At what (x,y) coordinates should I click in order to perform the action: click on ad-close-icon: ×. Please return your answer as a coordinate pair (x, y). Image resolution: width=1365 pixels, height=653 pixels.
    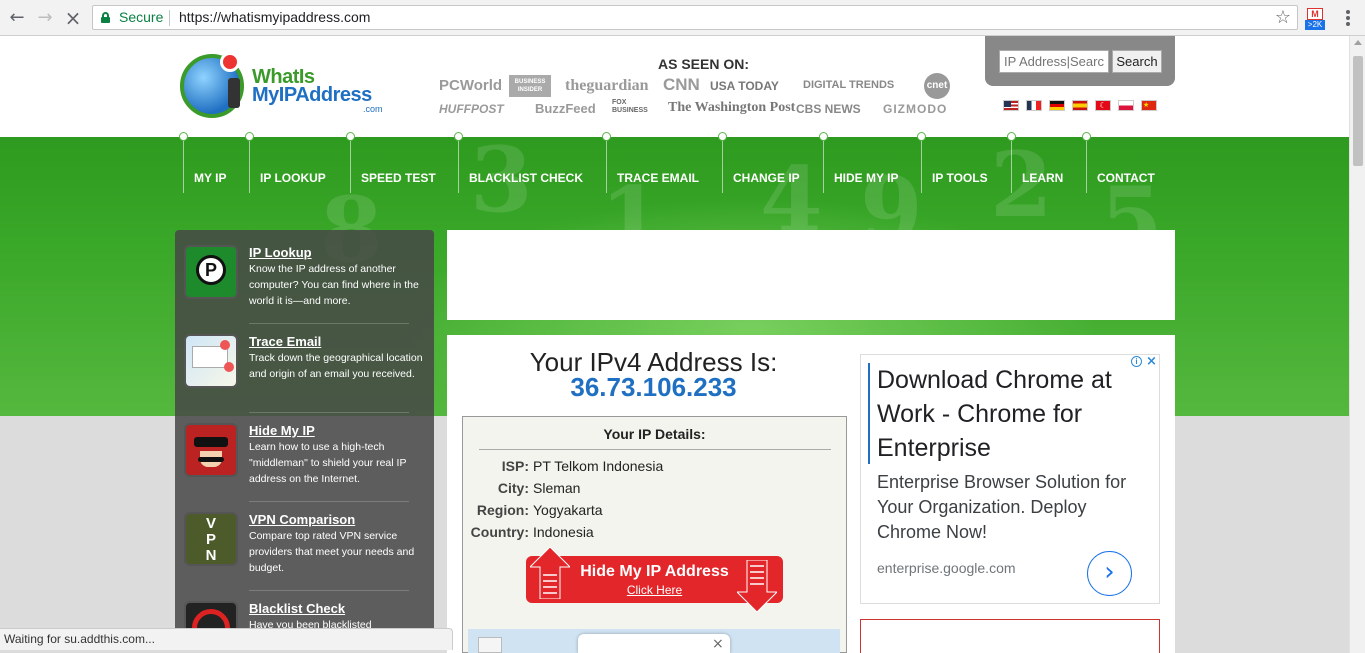
    Looking at the image, I should click on (1151, 361).